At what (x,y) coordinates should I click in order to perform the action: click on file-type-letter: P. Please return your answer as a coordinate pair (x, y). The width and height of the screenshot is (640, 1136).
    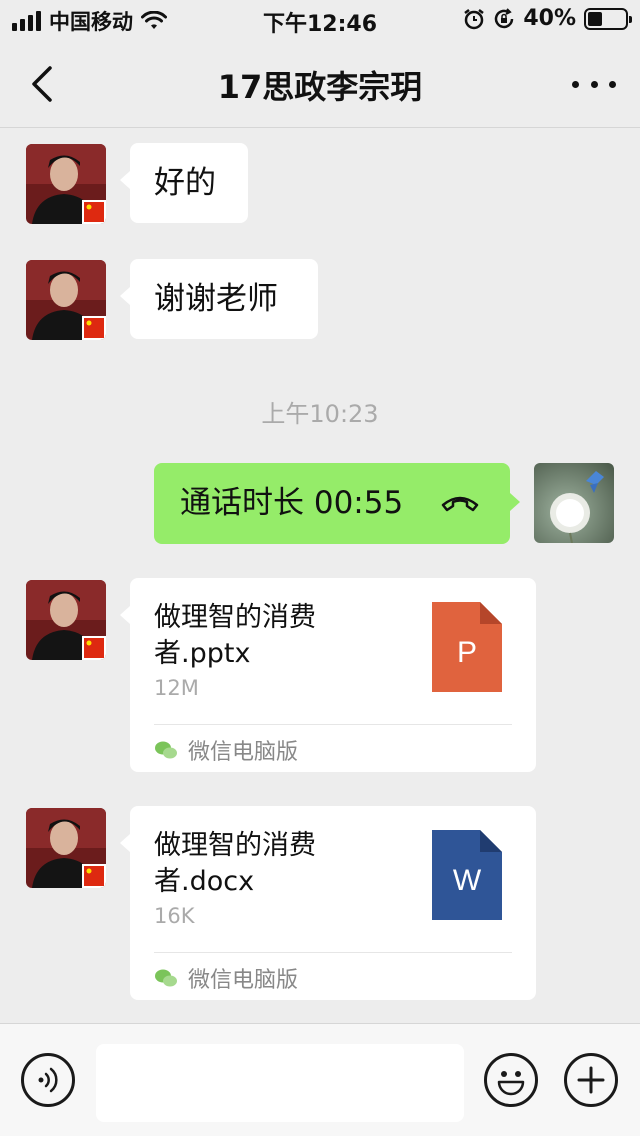
    Looking at the image, I should click on (466, 652).